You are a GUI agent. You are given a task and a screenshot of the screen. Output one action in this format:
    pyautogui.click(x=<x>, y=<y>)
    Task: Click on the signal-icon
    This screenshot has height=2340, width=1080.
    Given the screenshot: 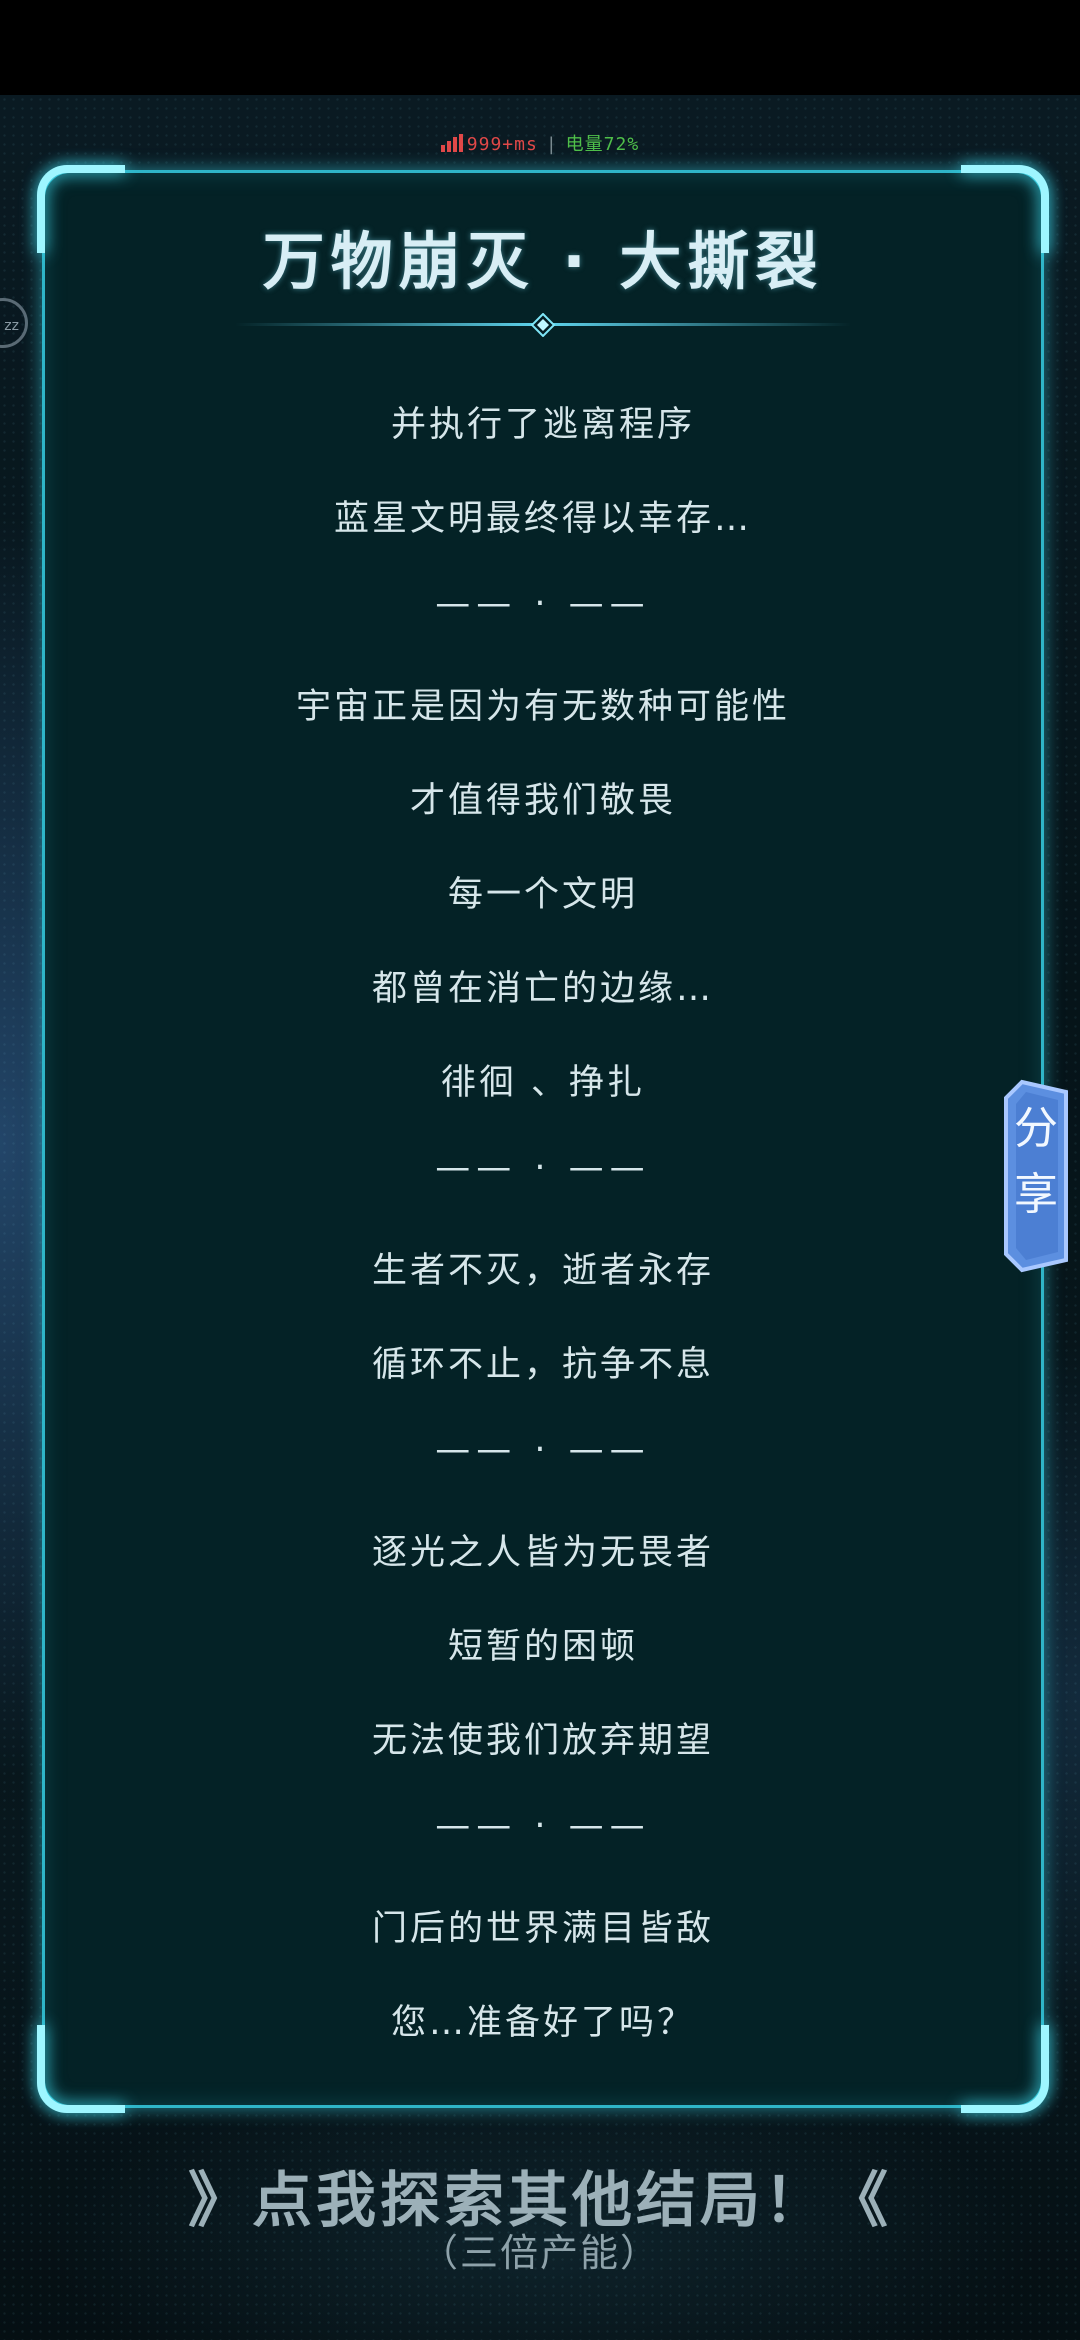 What is the action you would take?
    pyautogui.click(x=451, y=143)
    